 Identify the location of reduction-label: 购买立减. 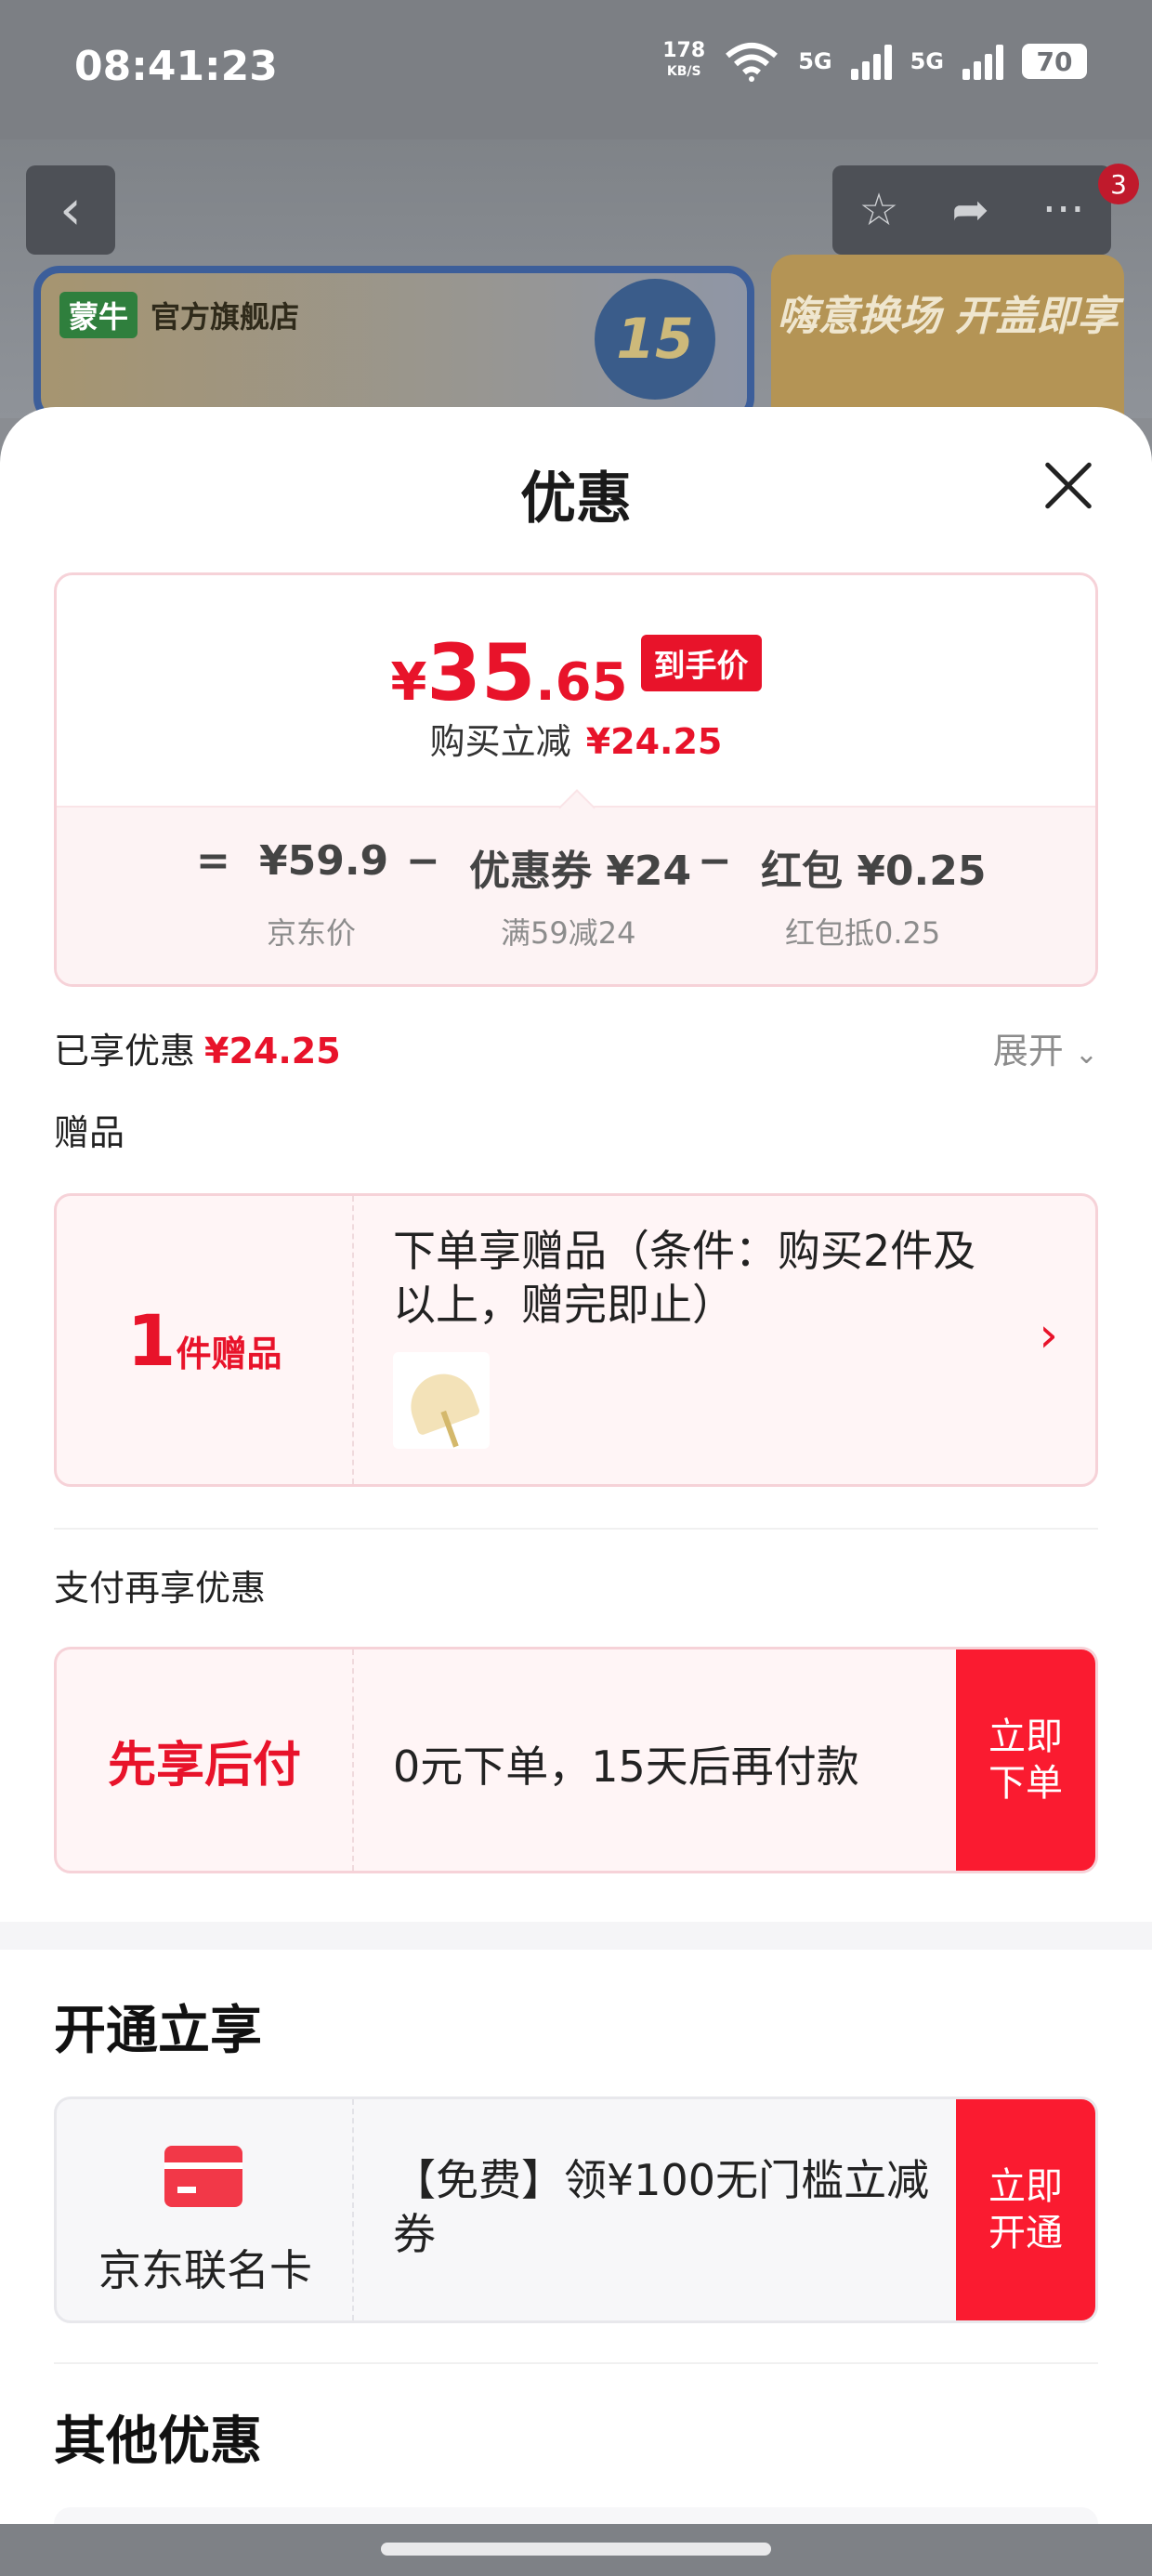
(500, 741).